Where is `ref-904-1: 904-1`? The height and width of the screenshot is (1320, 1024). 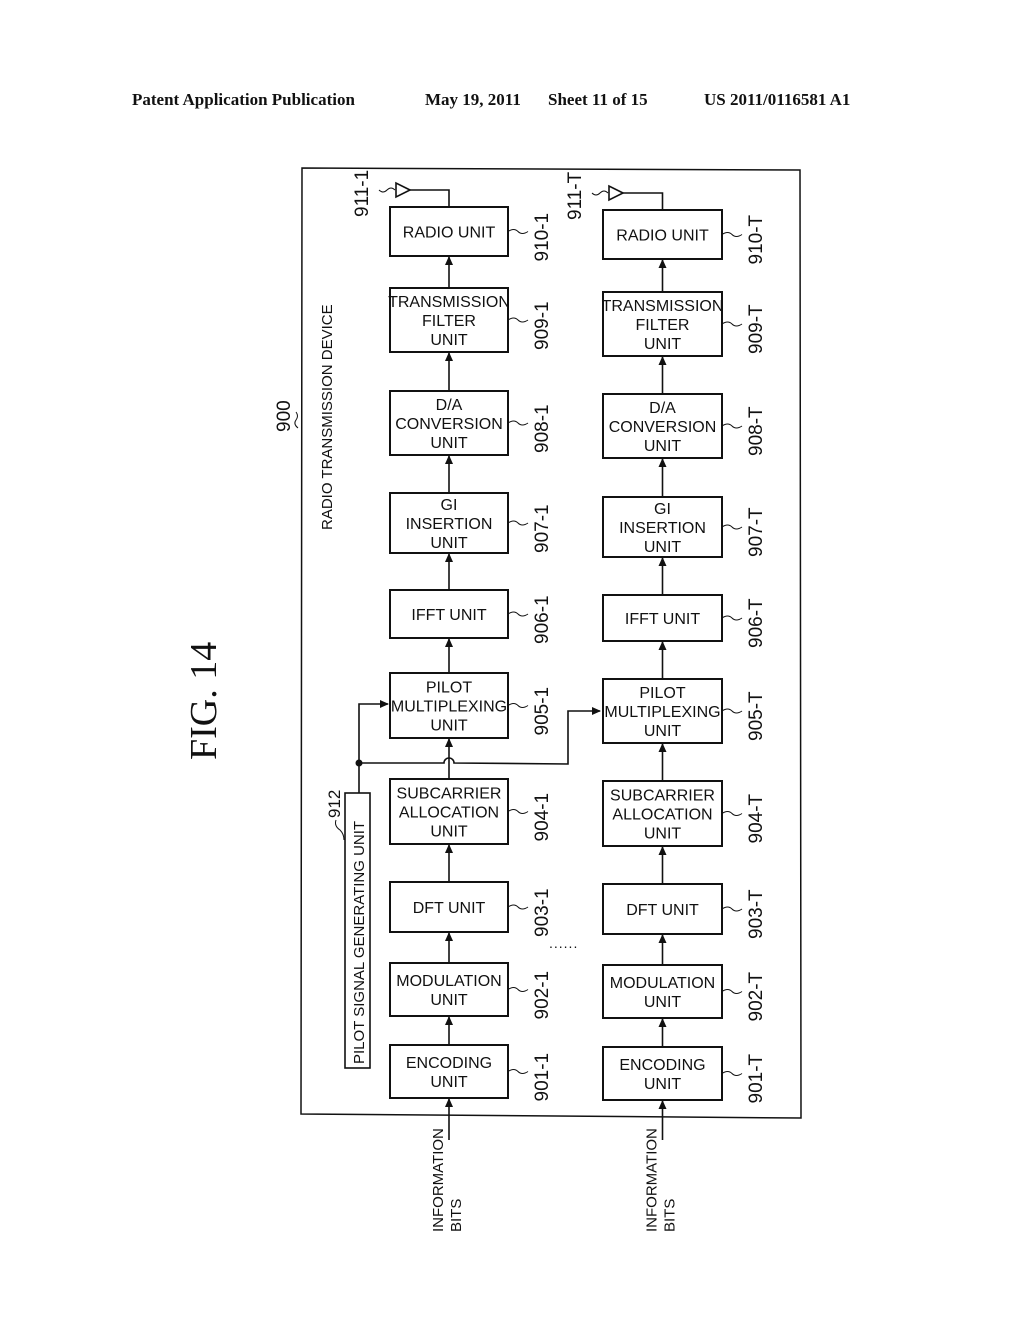
ref-904-1: 904-1 is located at coordinates (542, 817).